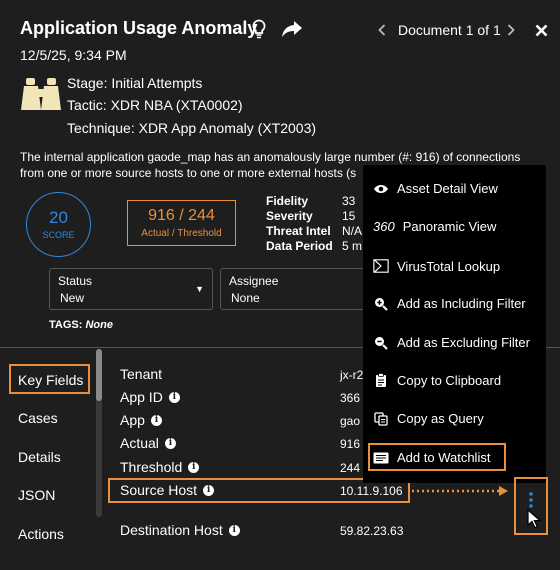 This screenshot has width=560, height=570. I want to click on close-icon, so click(541, 30).